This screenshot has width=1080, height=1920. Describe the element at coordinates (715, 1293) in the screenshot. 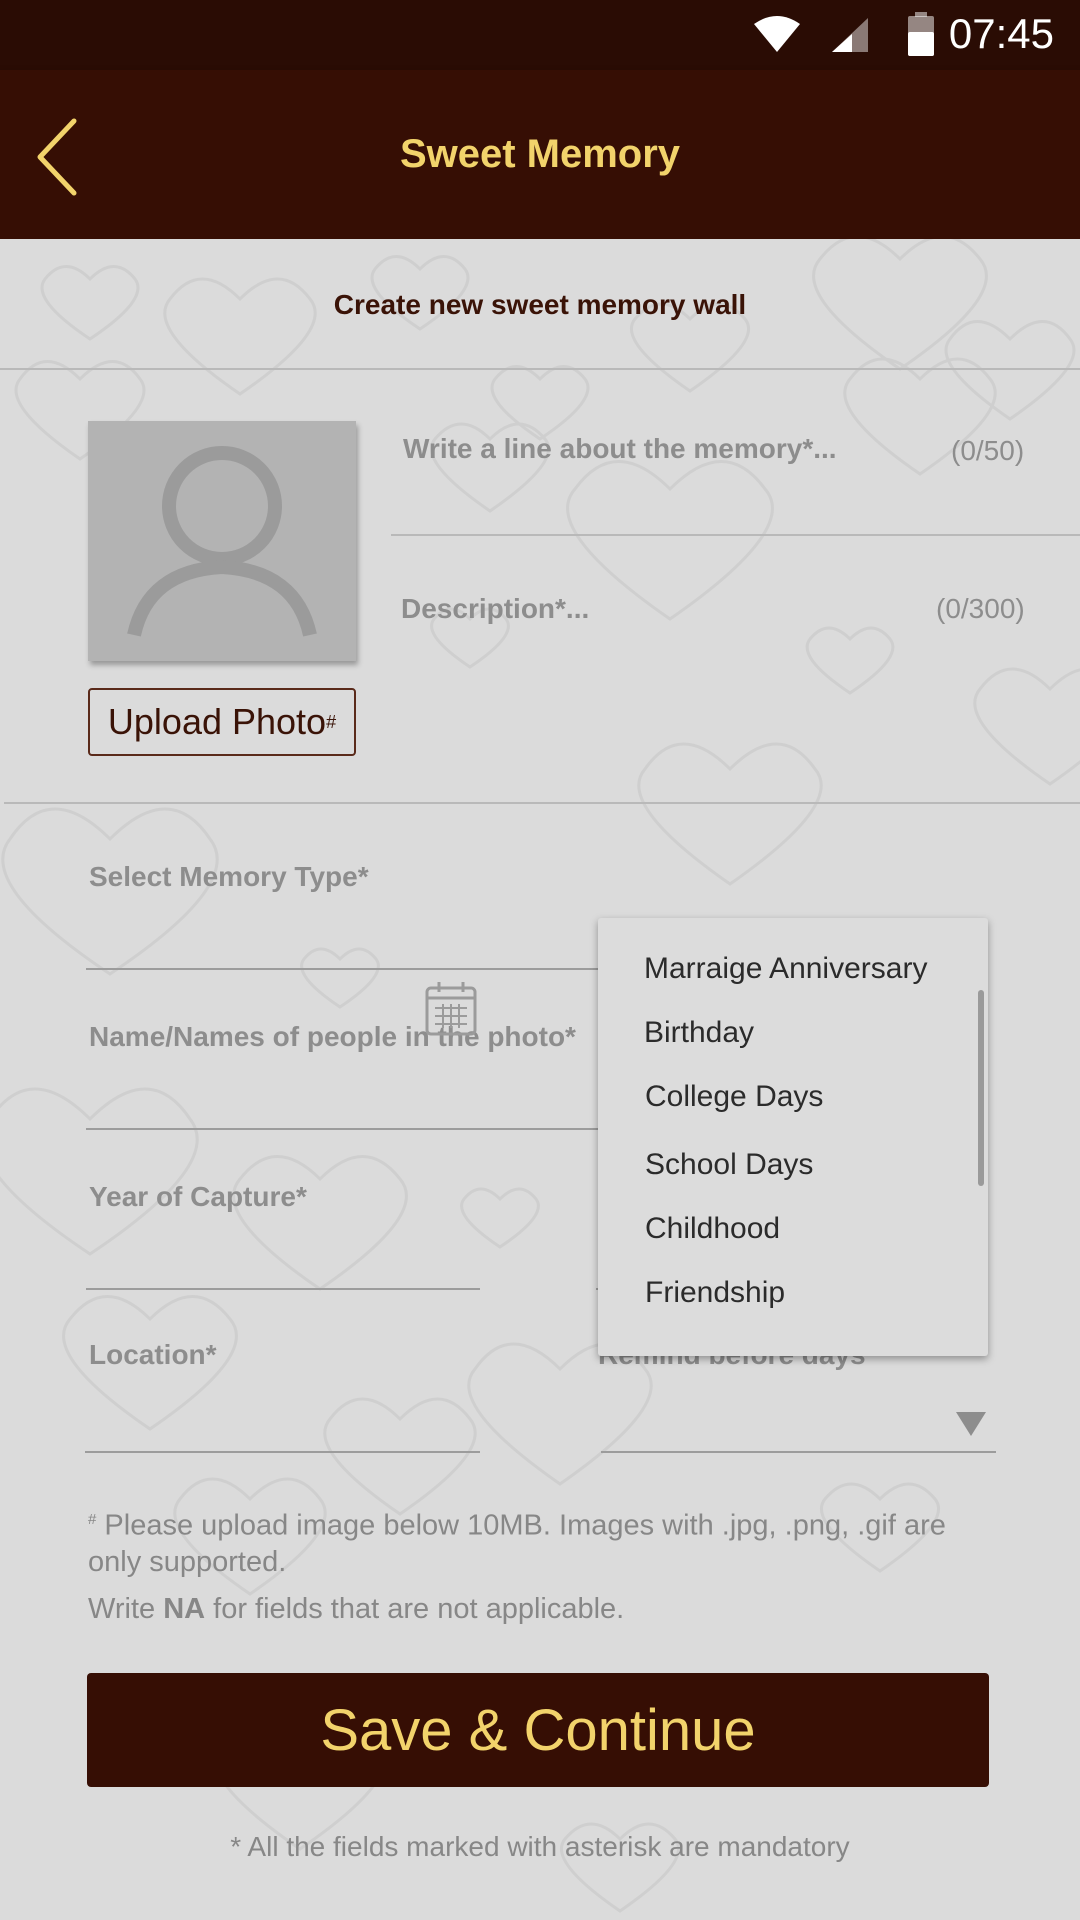

I see `dropdown-option: Friendship` at that location.